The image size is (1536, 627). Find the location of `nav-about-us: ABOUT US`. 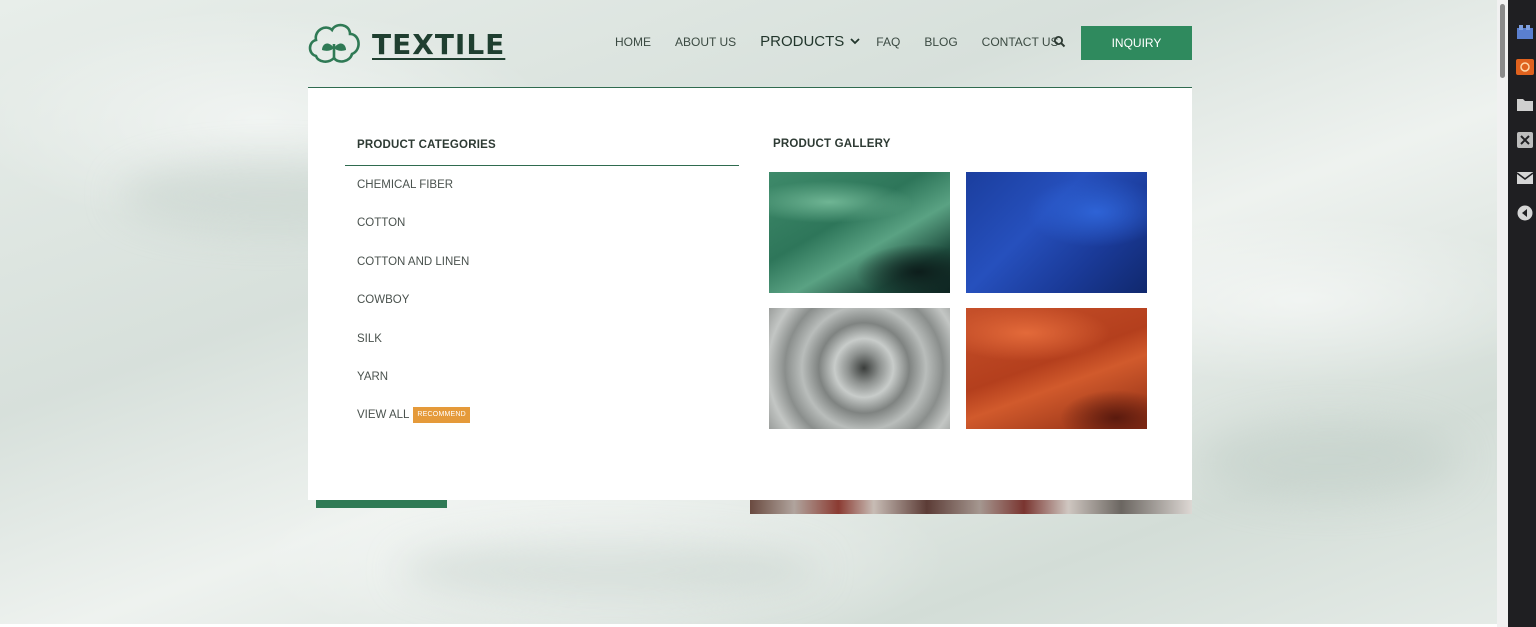

nav-about-us: ABOUT US is located at coordinates (705, 42).